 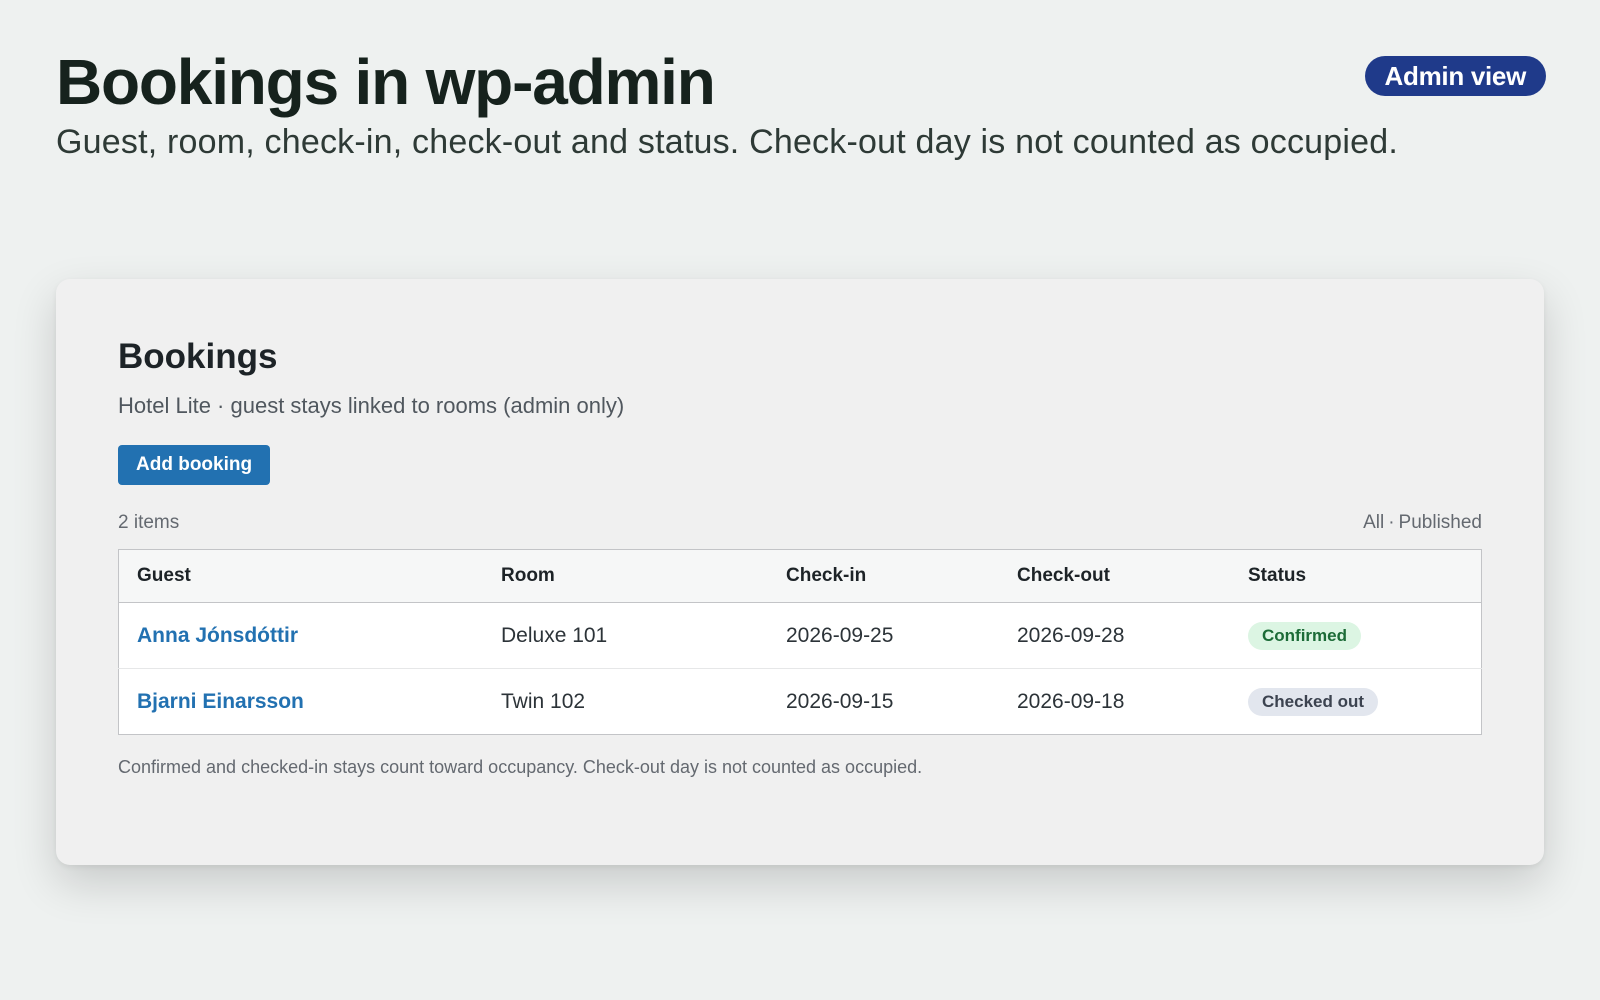 I want to click on guest-cell: Anna Jónsdóttir, so click(x=300, y=635).